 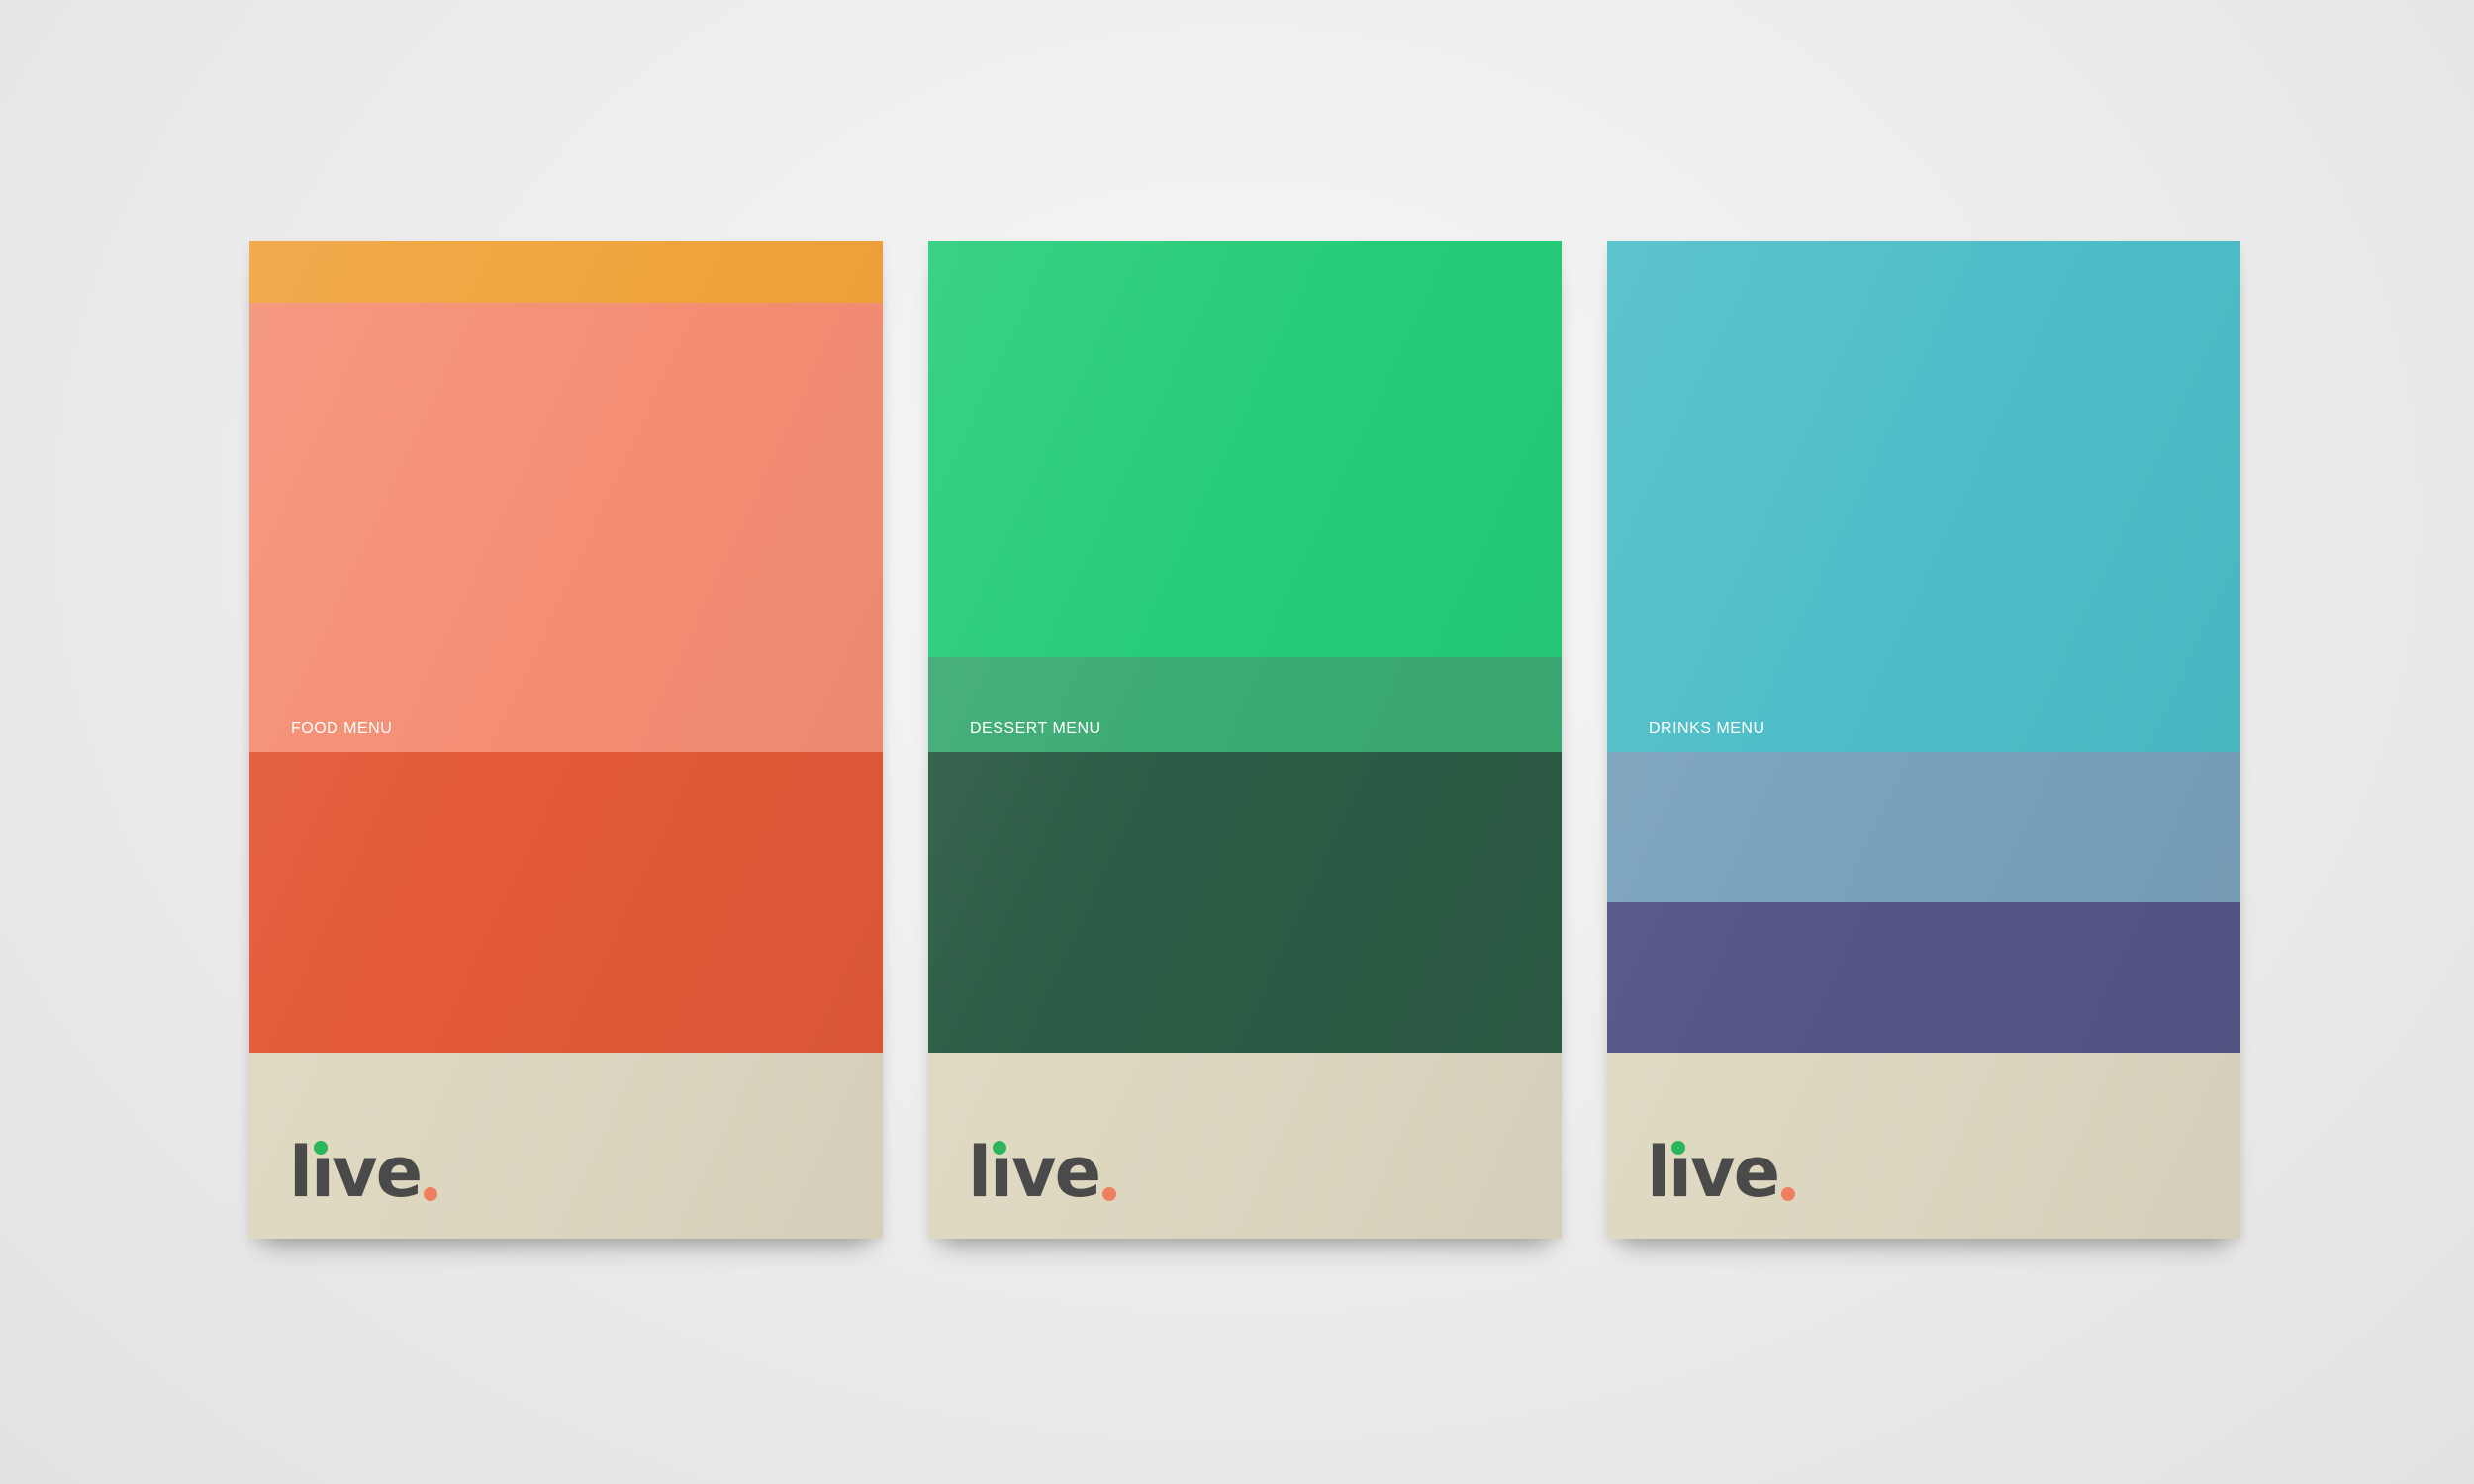 I want to click on drinks-band-mid, so click(x=1924, y=827).